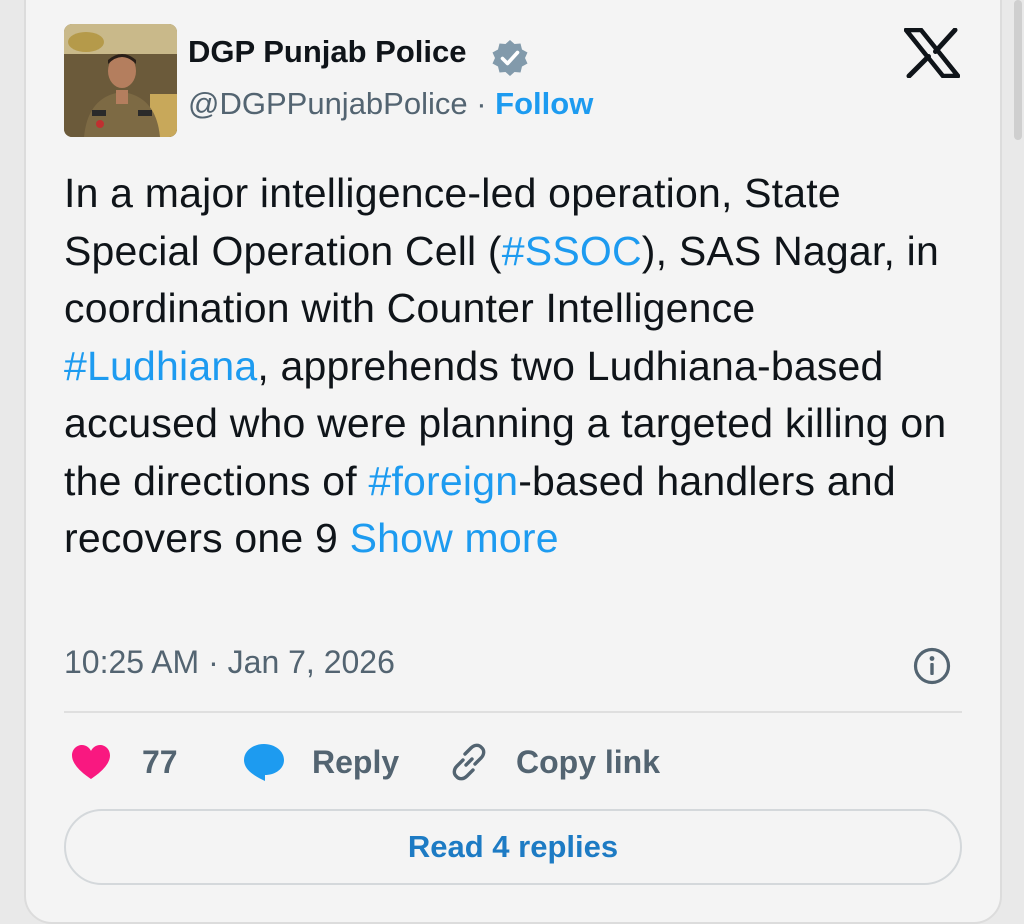 The image size is (1024, 924). What do you see at coordinates (513, 712) in the screenshot?
I see `divider` at bounding box center [513, 712].